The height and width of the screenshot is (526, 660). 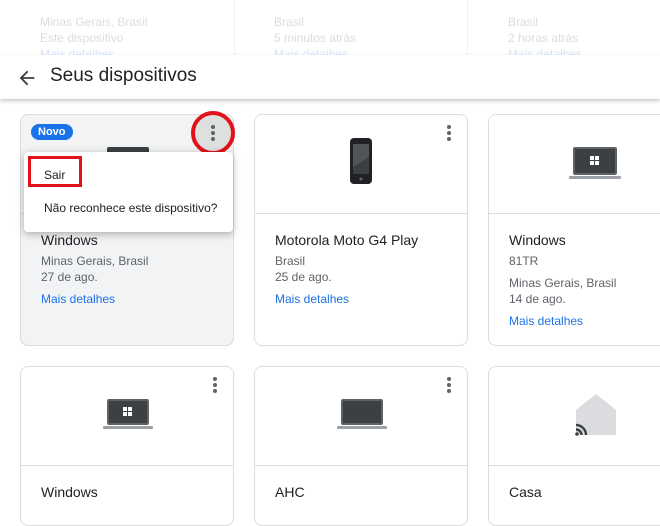 I want to click on device-card-windows-3: Windows, so click(x=127, y=446).